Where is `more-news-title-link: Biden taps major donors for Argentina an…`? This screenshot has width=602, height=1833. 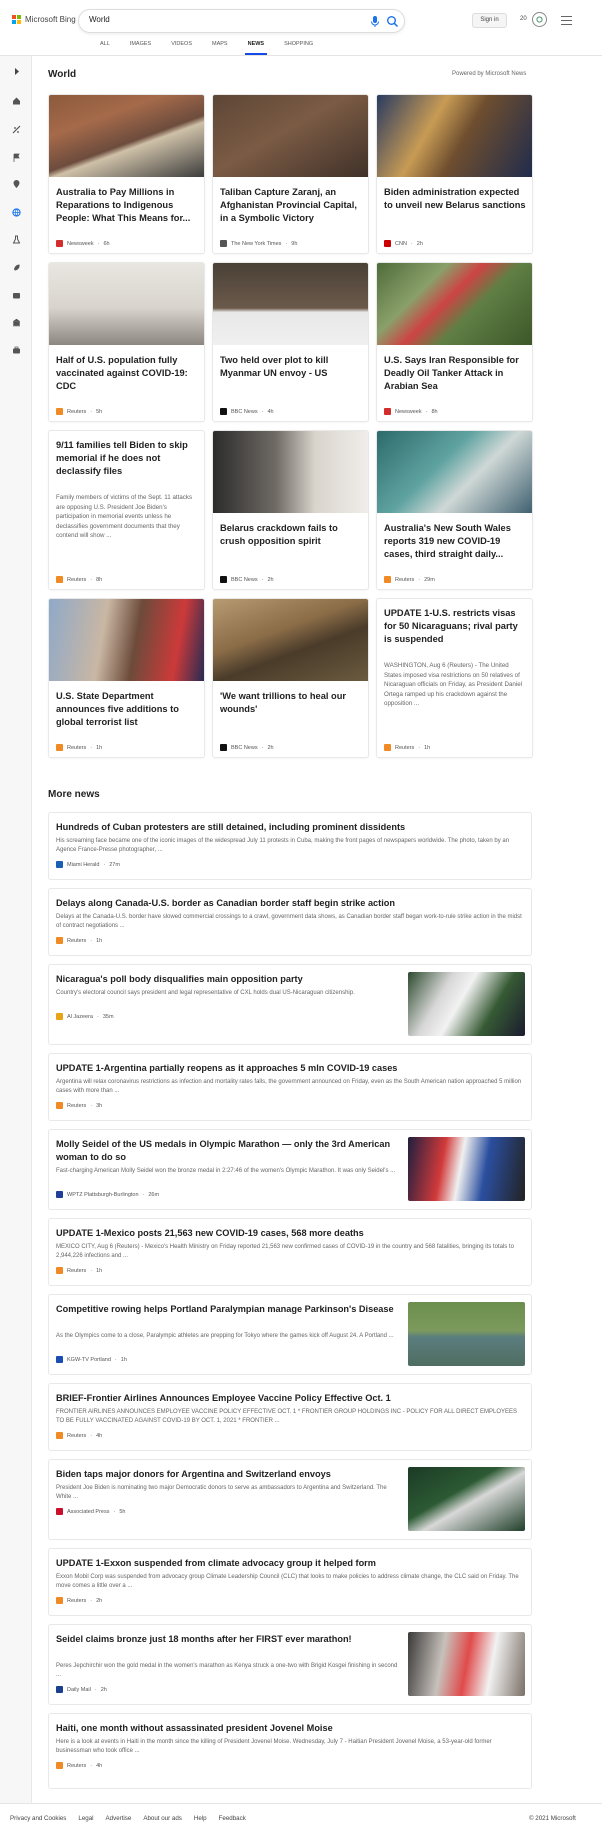 more-news-title-link: Biden taps major donors for Argentina an… is located at coordinates (229, 1474).